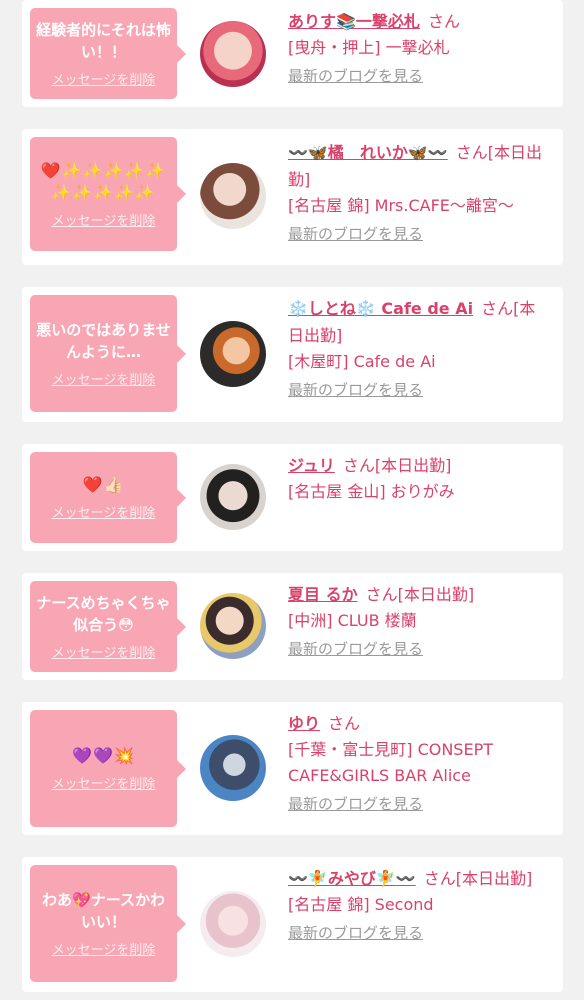 The height and width of the screenshot is (1000, 584). What do you see at coordinates (304, 723) in the screenshot?
I see `sender-name-link: ゆり` at bounding box center [304, 723].